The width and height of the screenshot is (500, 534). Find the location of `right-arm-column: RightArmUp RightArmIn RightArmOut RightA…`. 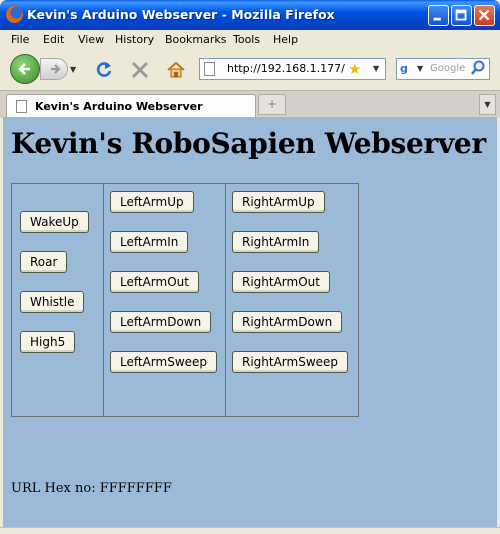

right-arm-column: RightArmUp RightArmIn RightArmOut RightA… is located at coordinates (292, 300).